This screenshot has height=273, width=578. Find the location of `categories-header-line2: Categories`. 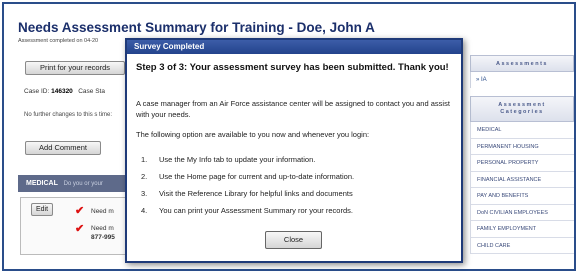

categories-header-line2: Categories is located at coordinates (522, 112).